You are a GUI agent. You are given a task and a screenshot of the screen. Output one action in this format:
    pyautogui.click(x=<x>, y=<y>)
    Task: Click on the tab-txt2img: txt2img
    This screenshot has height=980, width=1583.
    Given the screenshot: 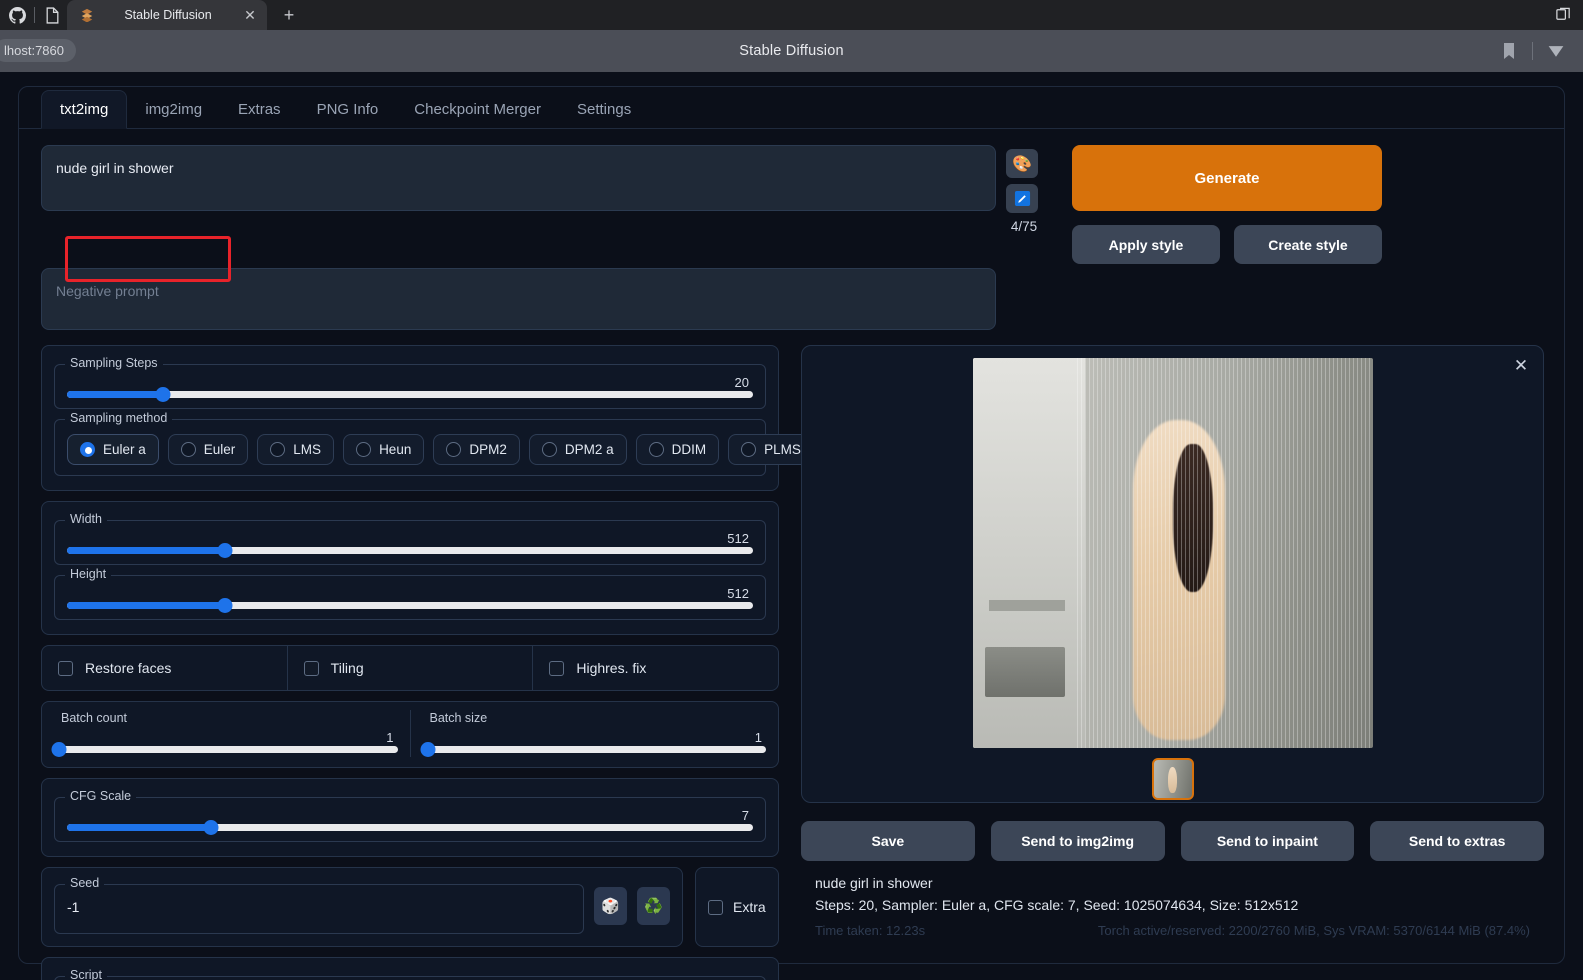 What is the action you would take?
    pyautogui.click(x=84, y=109)
    